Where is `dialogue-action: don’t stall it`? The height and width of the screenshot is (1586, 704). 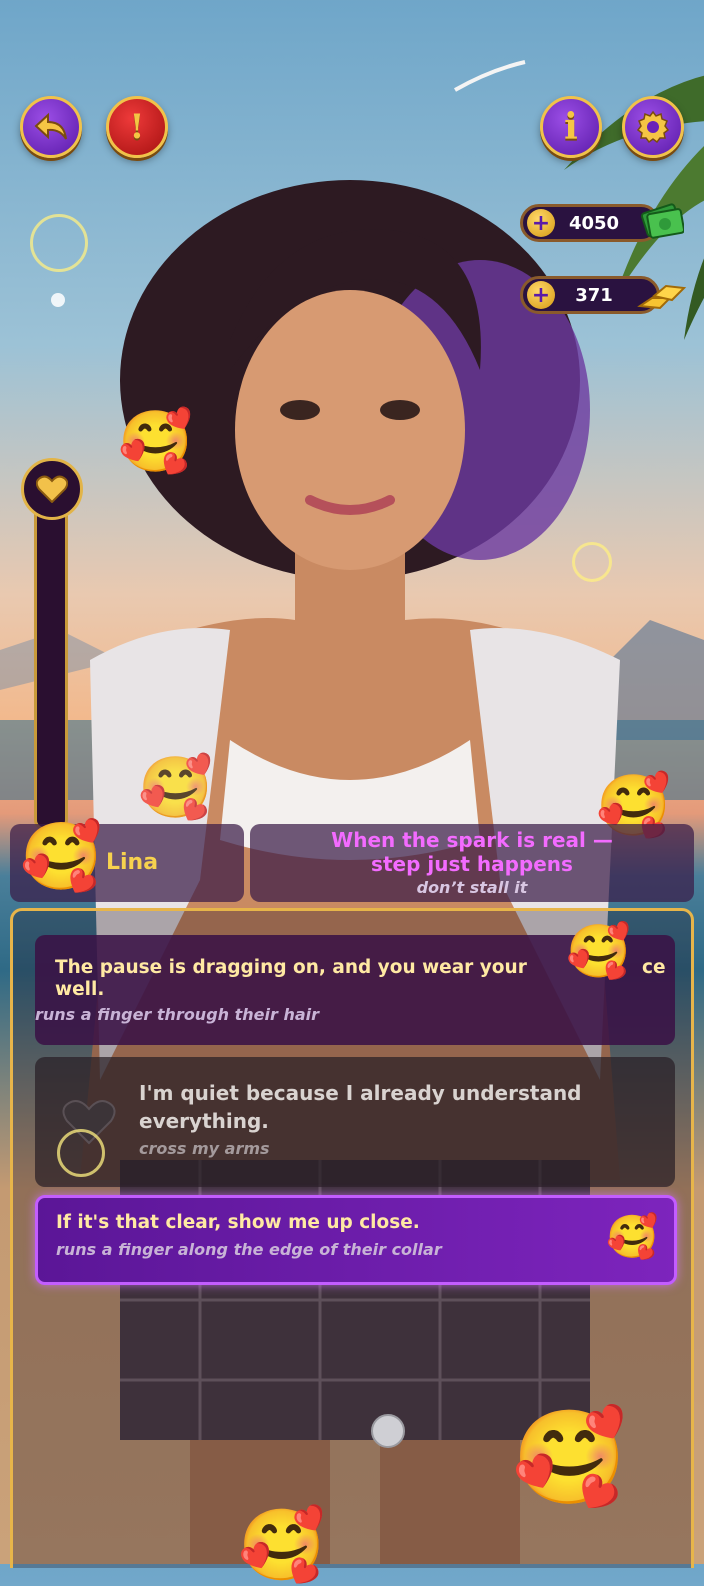 dialogue-action: don’t stall it is located at coordinates (472, 887).